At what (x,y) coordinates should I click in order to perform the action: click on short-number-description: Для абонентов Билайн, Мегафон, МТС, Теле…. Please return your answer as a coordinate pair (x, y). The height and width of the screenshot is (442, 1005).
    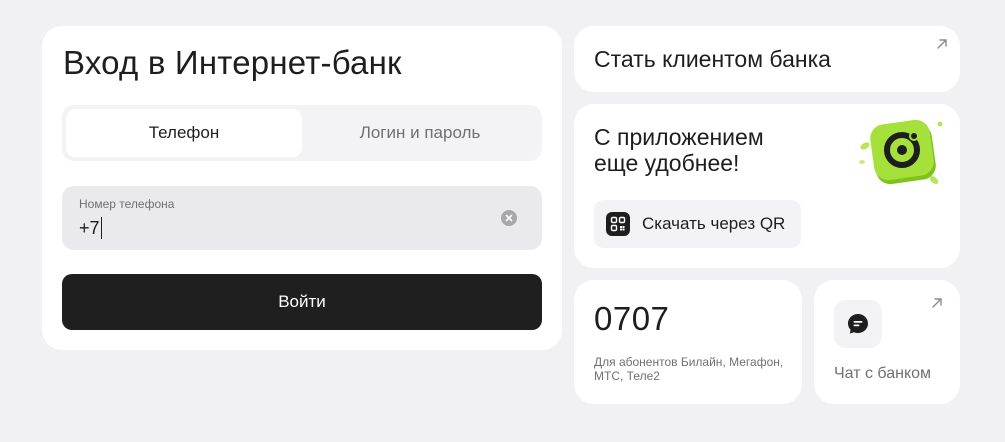
    Looking at the image, I should click on (689, 369).